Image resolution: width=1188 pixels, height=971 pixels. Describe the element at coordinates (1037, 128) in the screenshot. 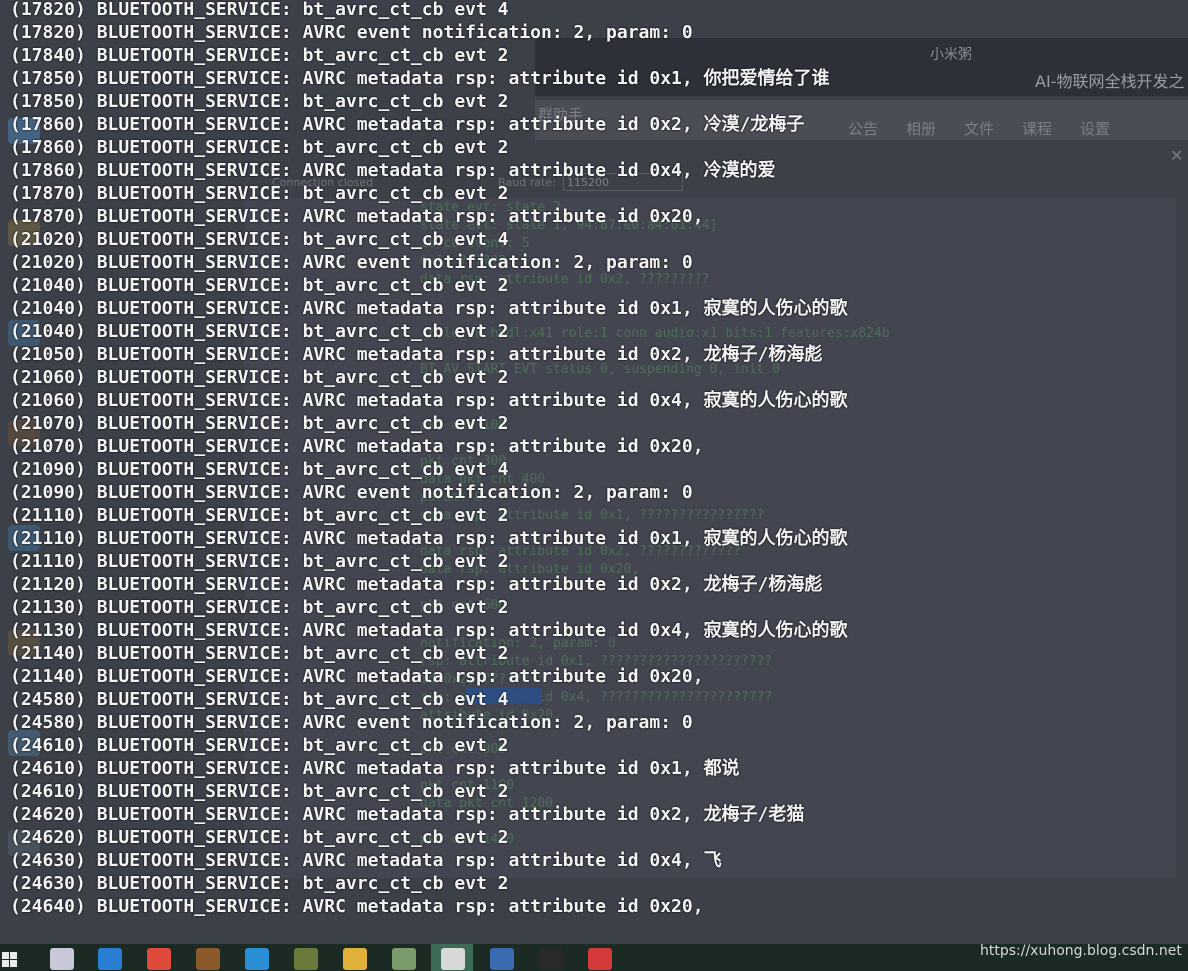

I see `nav-courses: 课程` at that location.